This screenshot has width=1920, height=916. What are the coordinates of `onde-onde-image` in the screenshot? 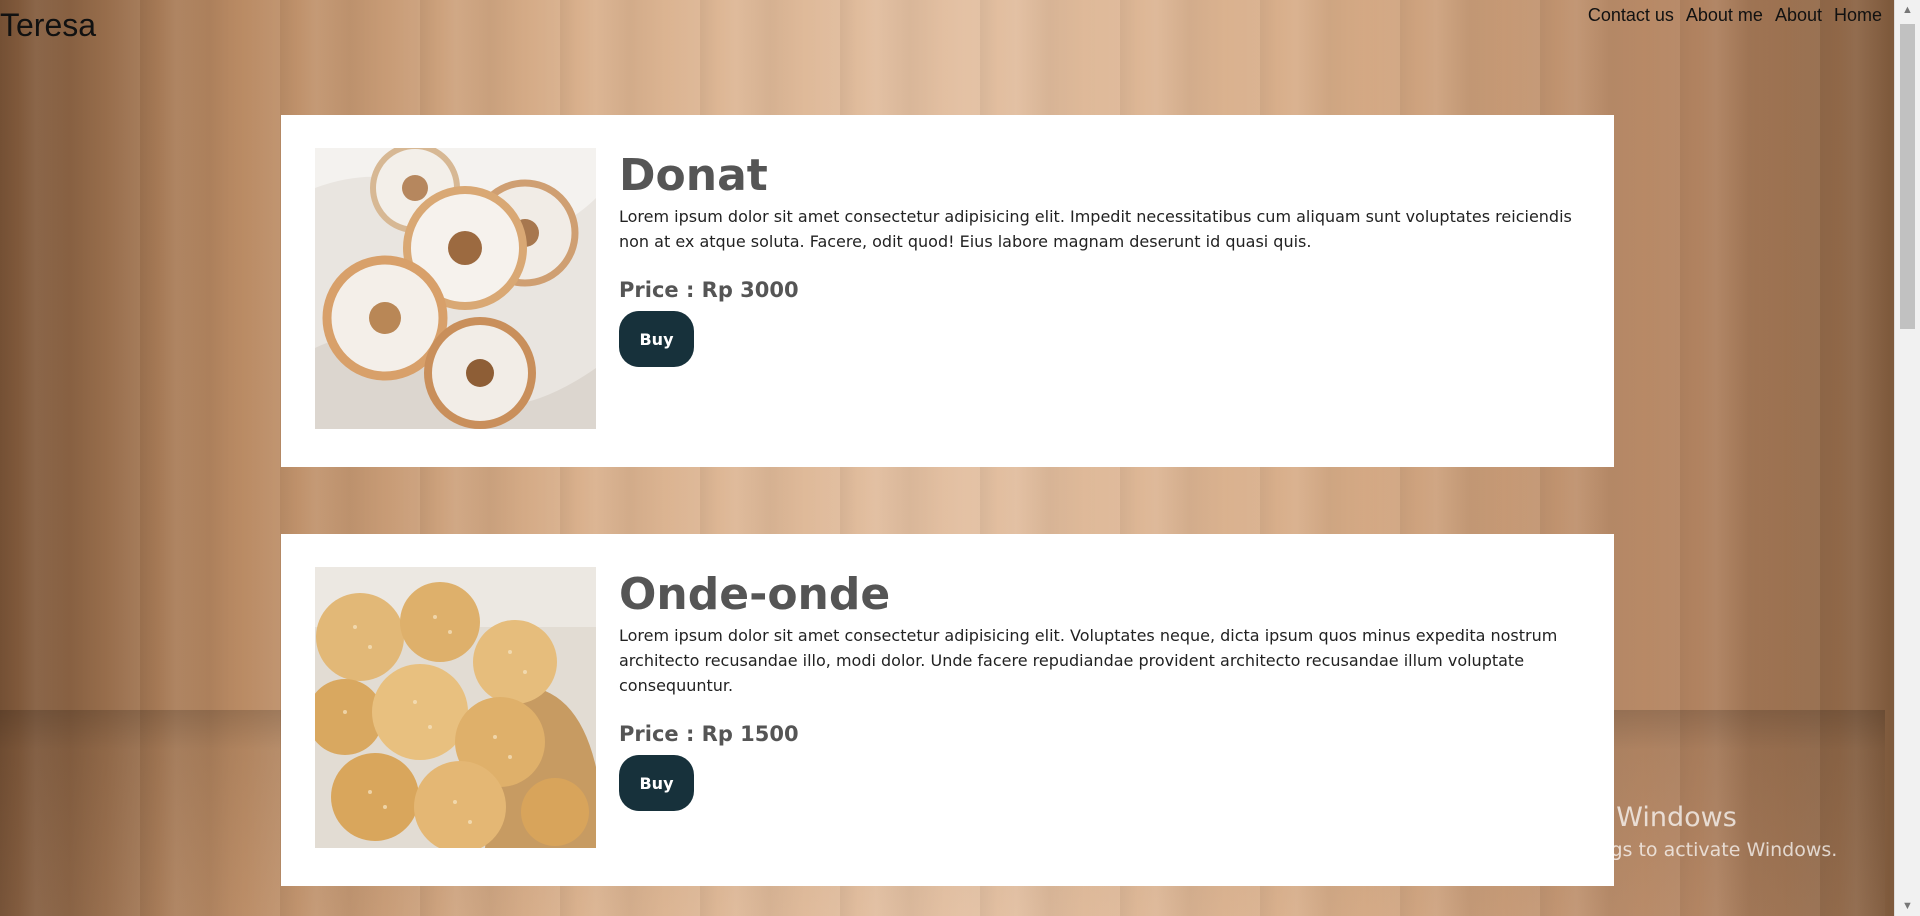 It's located at (455, 707).